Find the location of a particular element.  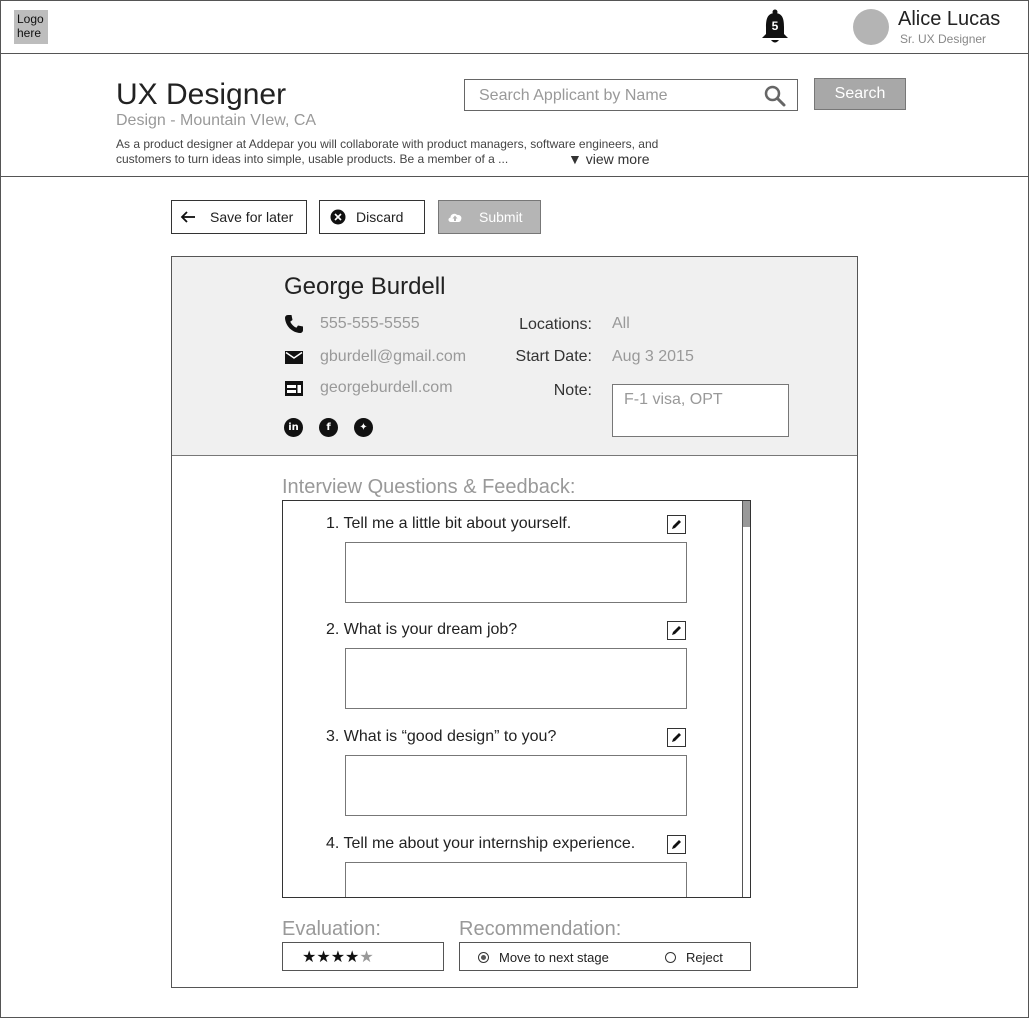

recommendation-label: Recommendation: is located at coordinates (540, 929).